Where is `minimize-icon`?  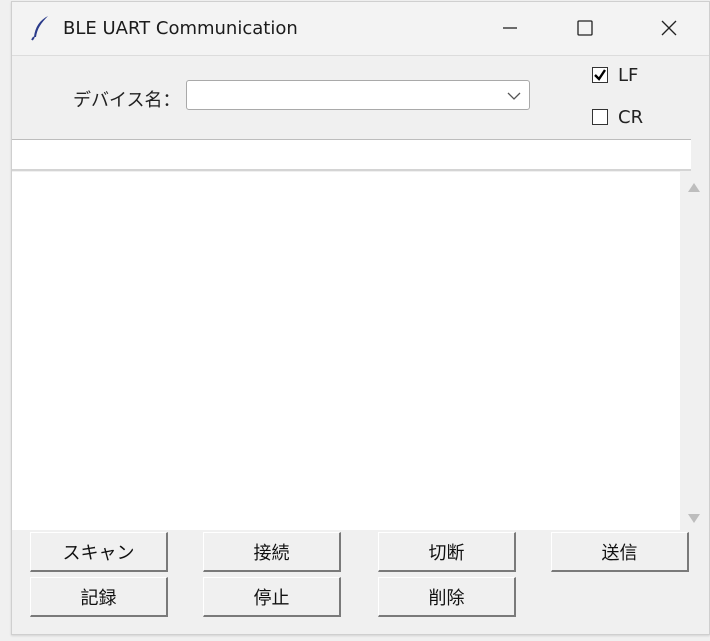 minimize-icon is located at coordinates (510, 28).